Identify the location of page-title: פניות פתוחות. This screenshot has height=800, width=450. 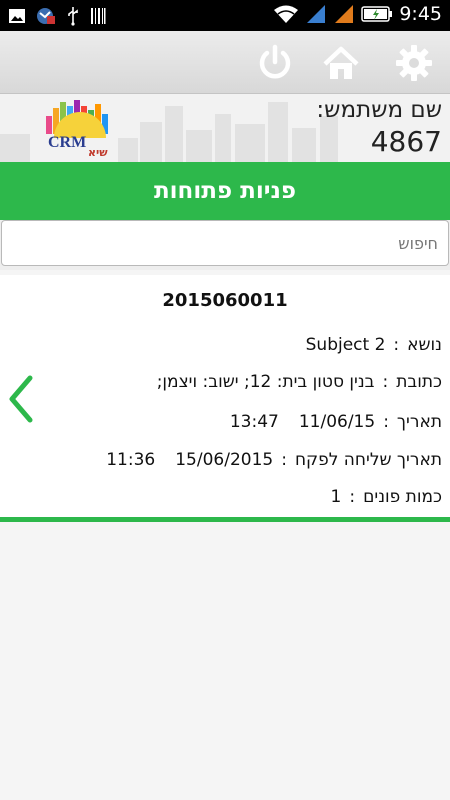
(225, 191).